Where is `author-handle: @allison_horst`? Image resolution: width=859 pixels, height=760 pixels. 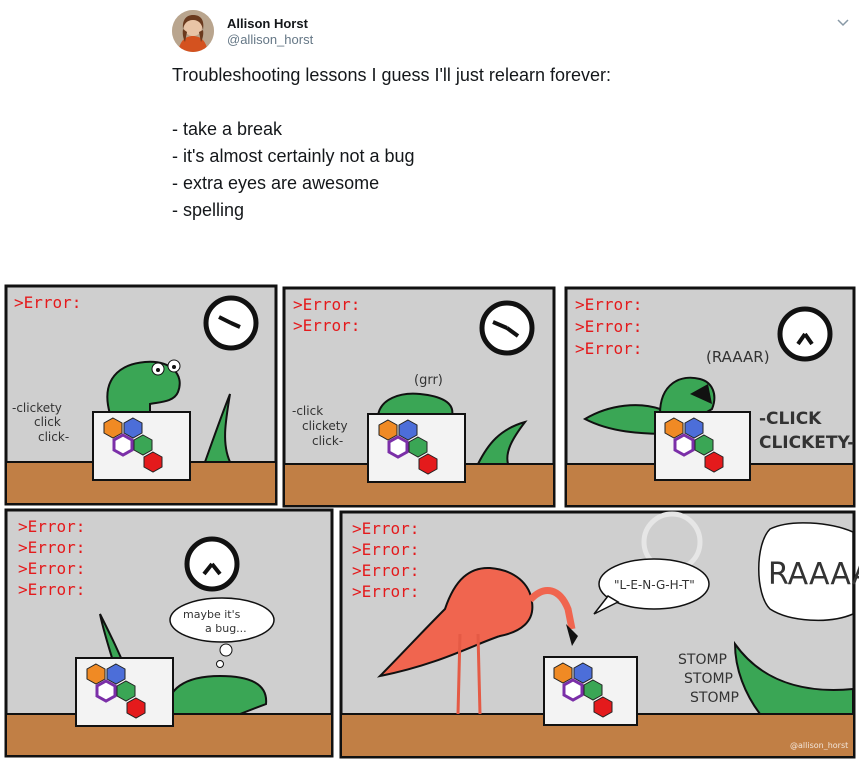 author-handle: @allison_horst is located at coordinates (270, 39).